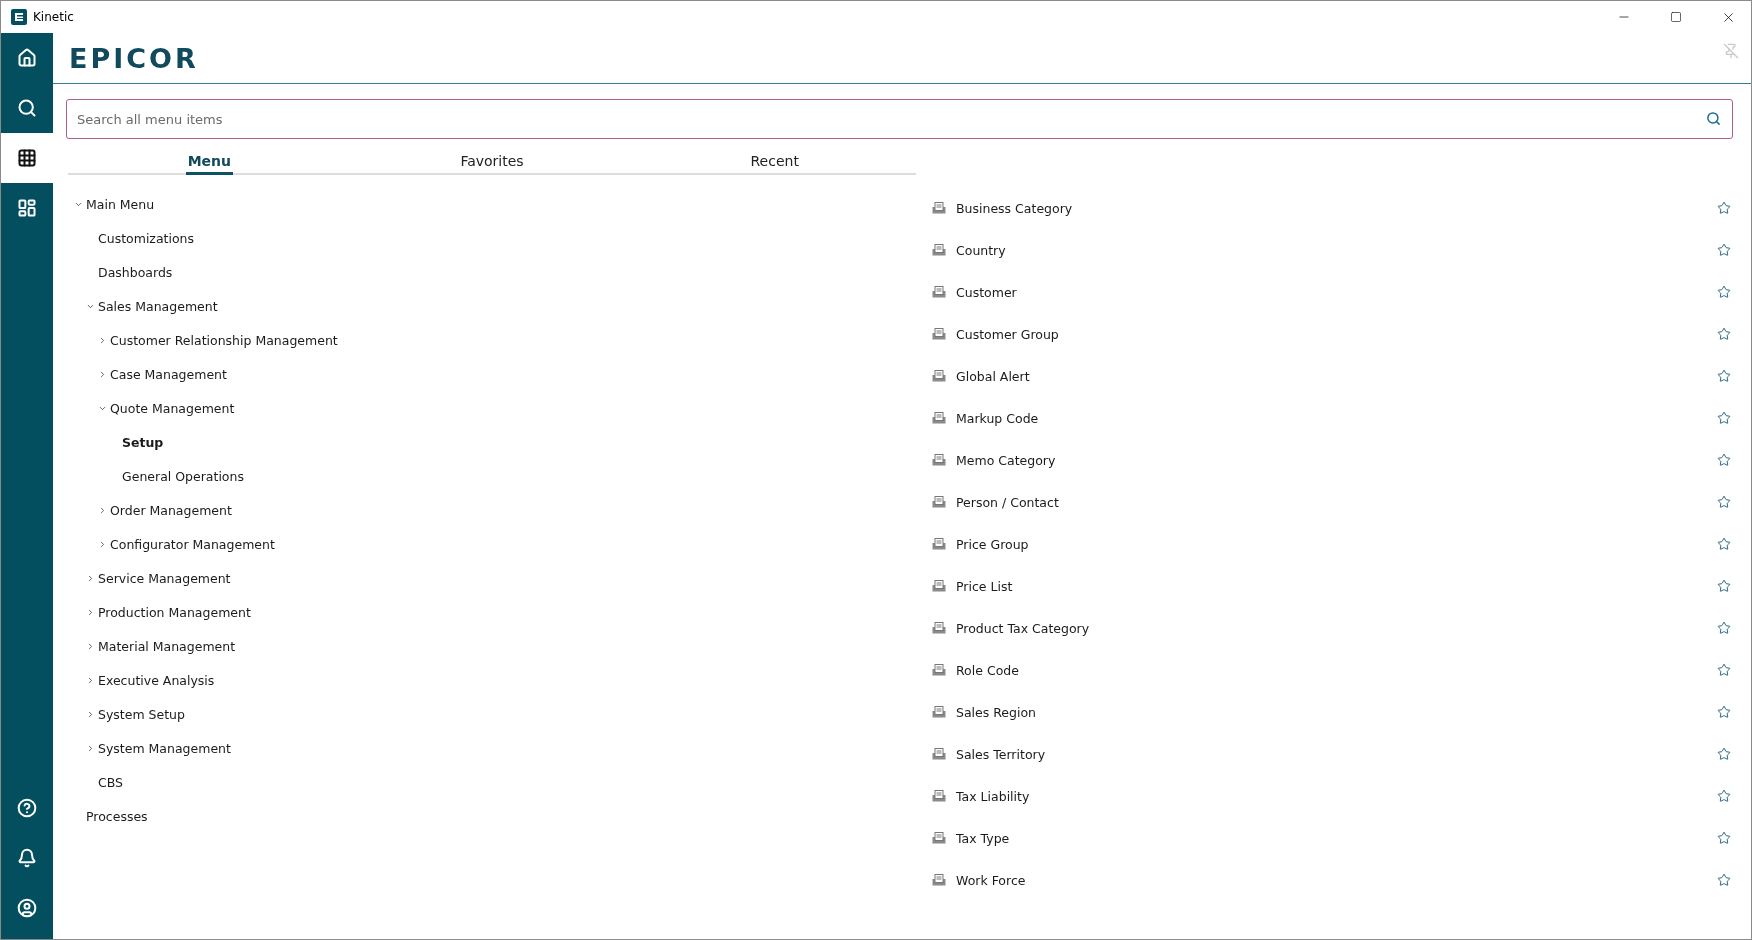  Describe the element at coordinates (1336, 334) in the screenshot. I see `menu-item-link: Customer Group` at that location.